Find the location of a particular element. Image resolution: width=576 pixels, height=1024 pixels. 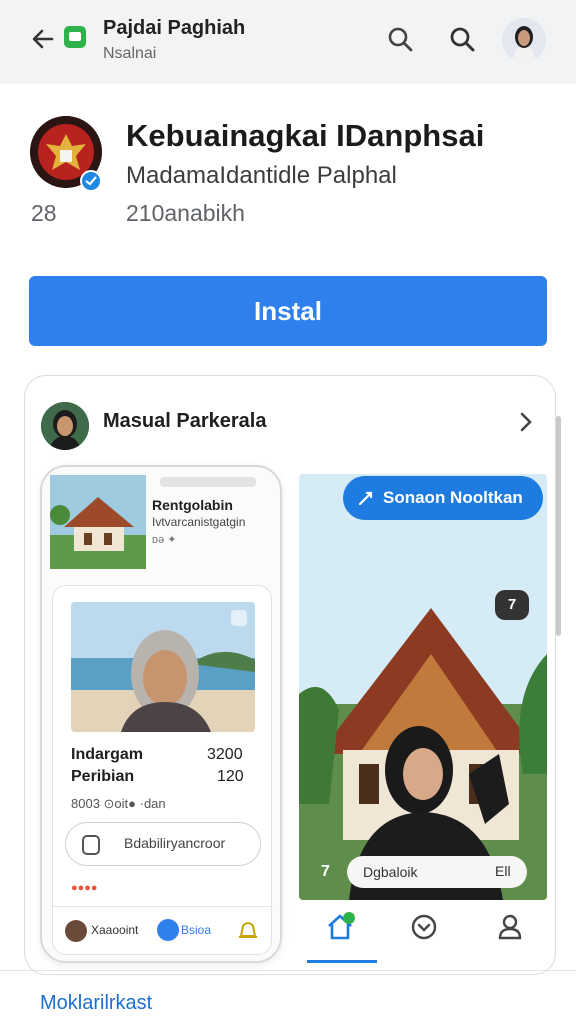

action-pill-button: Sonaon Nooltkan is located at coordinates (443, 498).